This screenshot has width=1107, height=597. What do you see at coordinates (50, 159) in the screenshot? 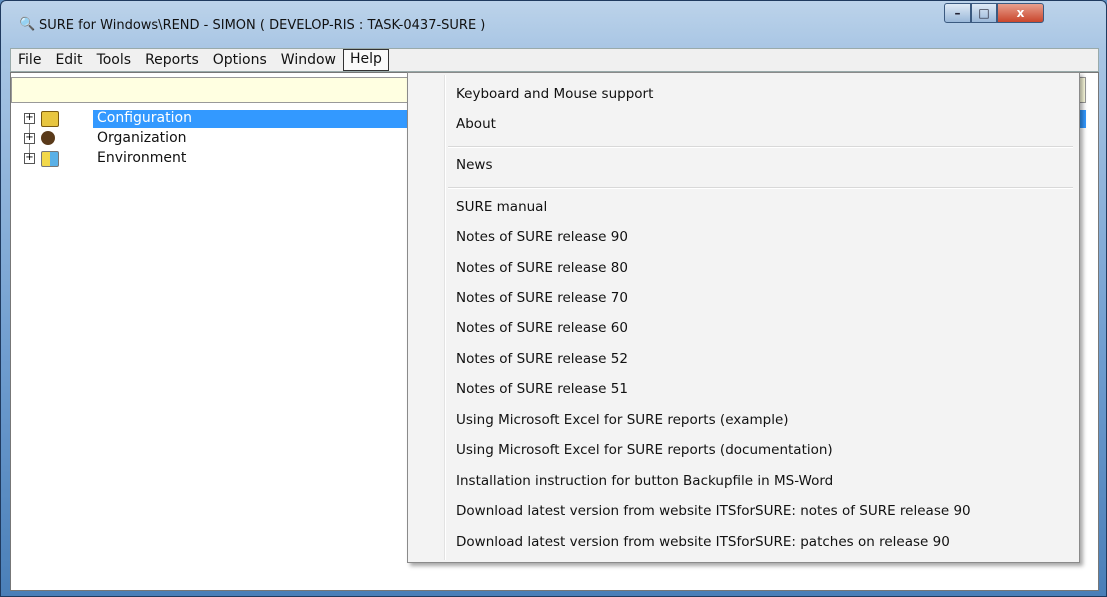
I see `environment-icon` at bounding box center [50, 159].